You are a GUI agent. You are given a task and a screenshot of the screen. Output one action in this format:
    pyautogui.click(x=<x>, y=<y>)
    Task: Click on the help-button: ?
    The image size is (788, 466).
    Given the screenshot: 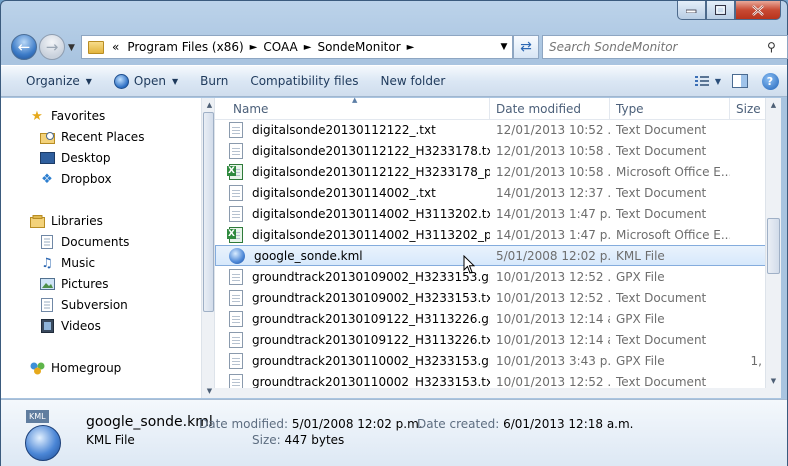 What is the action you would take?
    pyautogui.click(x=770, y=81)
    